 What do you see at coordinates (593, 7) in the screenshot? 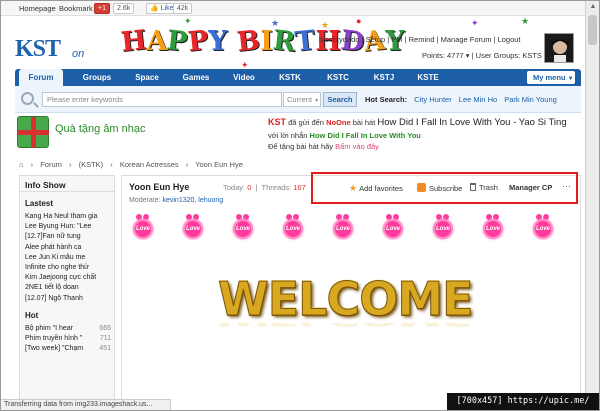
I see `scroll-up-icon: ▲` at bounding box center [593, 7].